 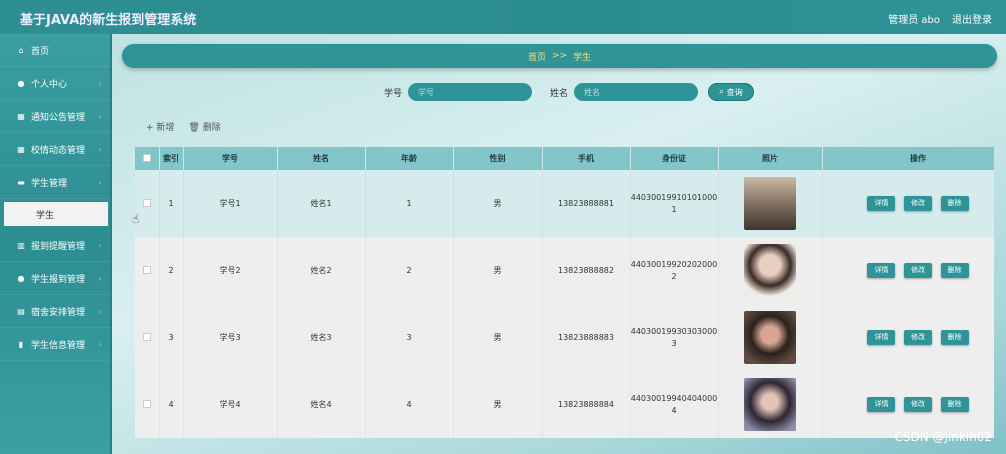 I want to click on column-header: 身份证, so click(x=674, y=158).